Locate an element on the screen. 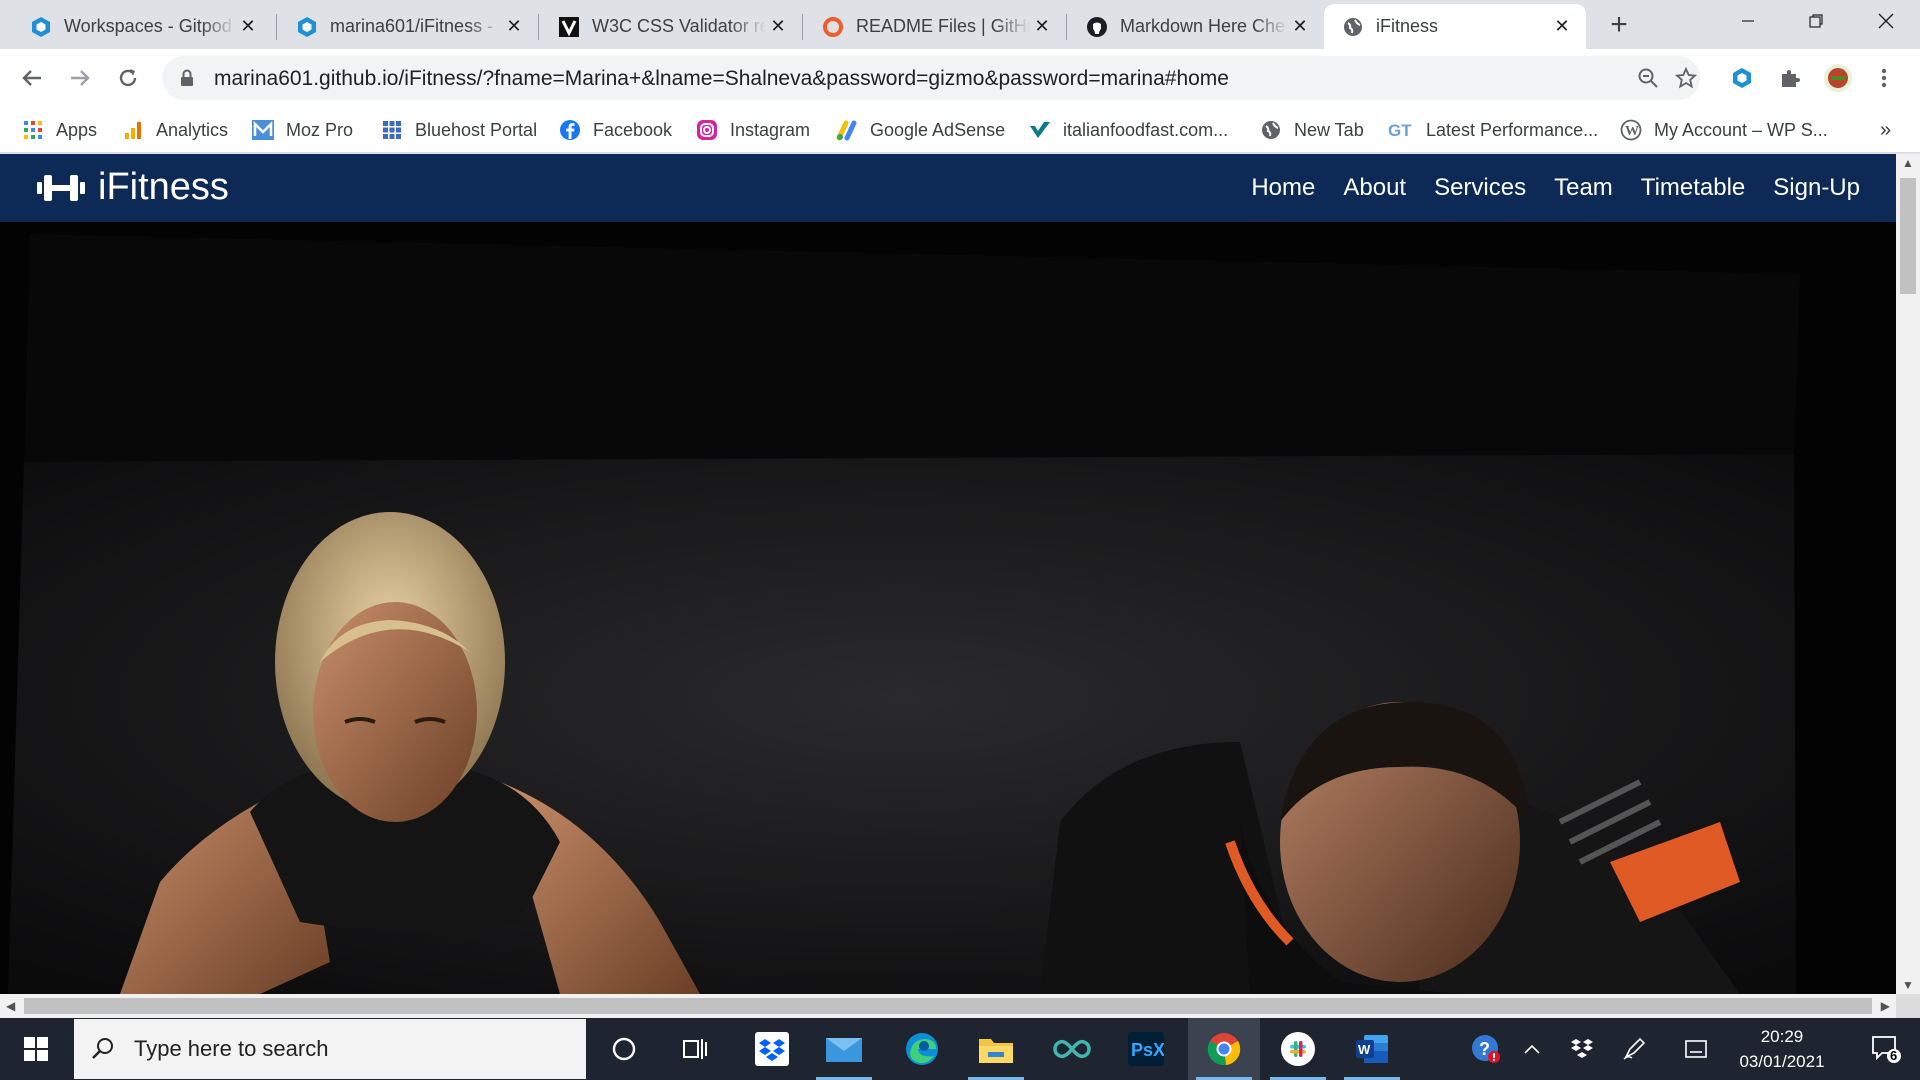  taskbar-chrome is located at coordinates (1224, 1049).